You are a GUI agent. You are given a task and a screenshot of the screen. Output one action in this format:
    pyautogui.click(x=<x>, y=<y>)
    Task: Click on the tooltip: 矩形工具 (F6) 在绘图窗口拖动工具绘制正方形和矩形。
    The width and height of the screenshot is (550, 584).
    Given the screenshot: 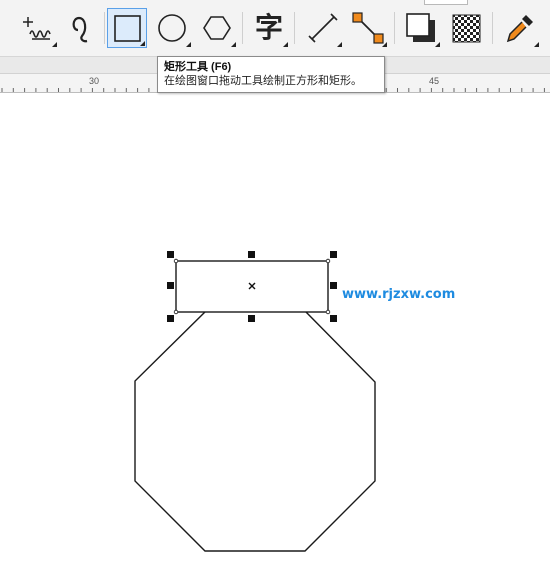 What is the action you would take?
    pyautogui.click(x=271, y=74)
    